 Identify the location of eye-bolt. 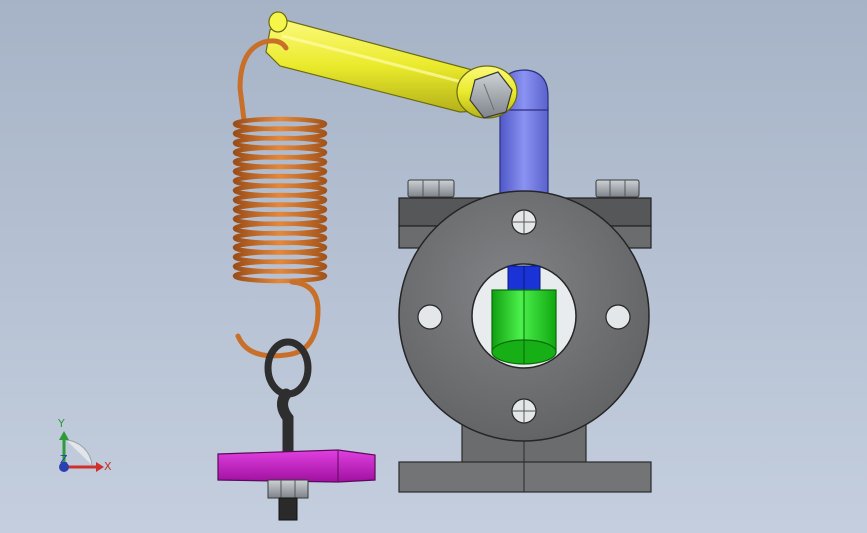
(288, 402).